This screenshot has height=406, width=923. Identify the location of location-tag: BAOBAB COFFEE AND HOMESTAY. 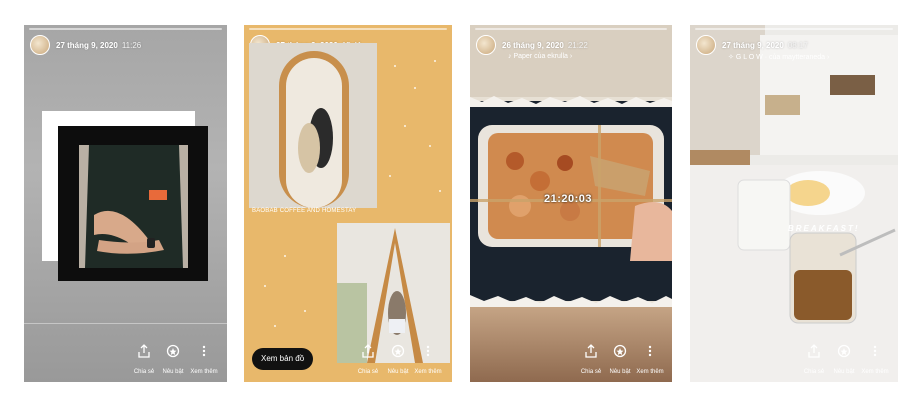
(304, 211).